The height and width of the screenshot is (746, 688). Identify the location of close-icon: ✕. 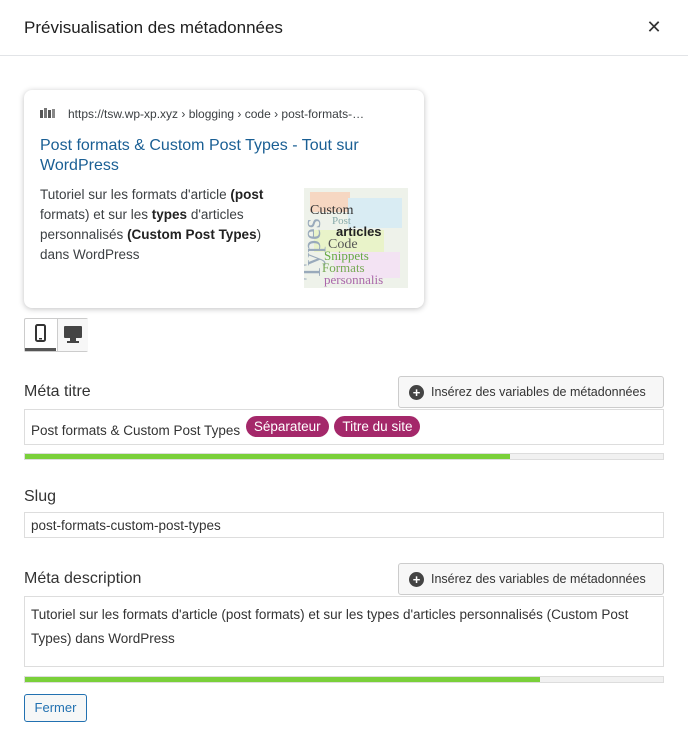
(654, 27).